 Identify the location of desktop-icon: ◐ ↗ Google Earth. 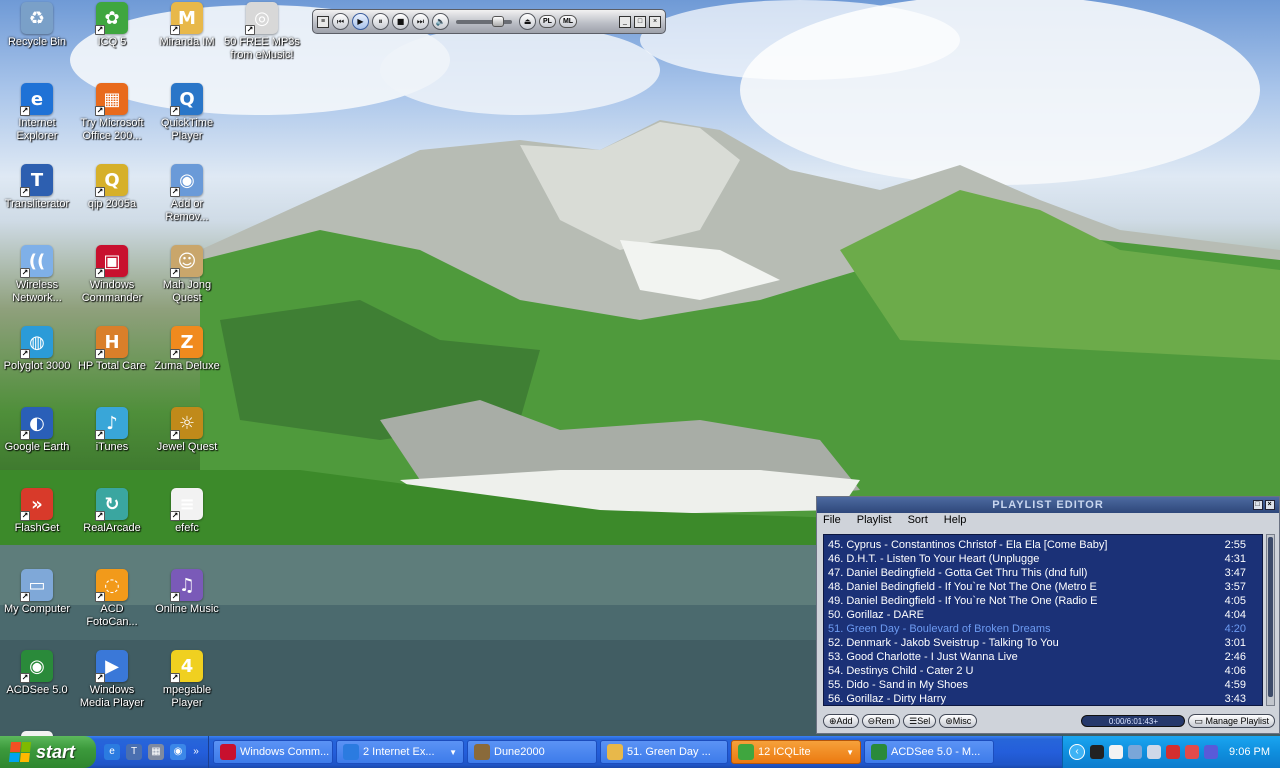
(37, 430).